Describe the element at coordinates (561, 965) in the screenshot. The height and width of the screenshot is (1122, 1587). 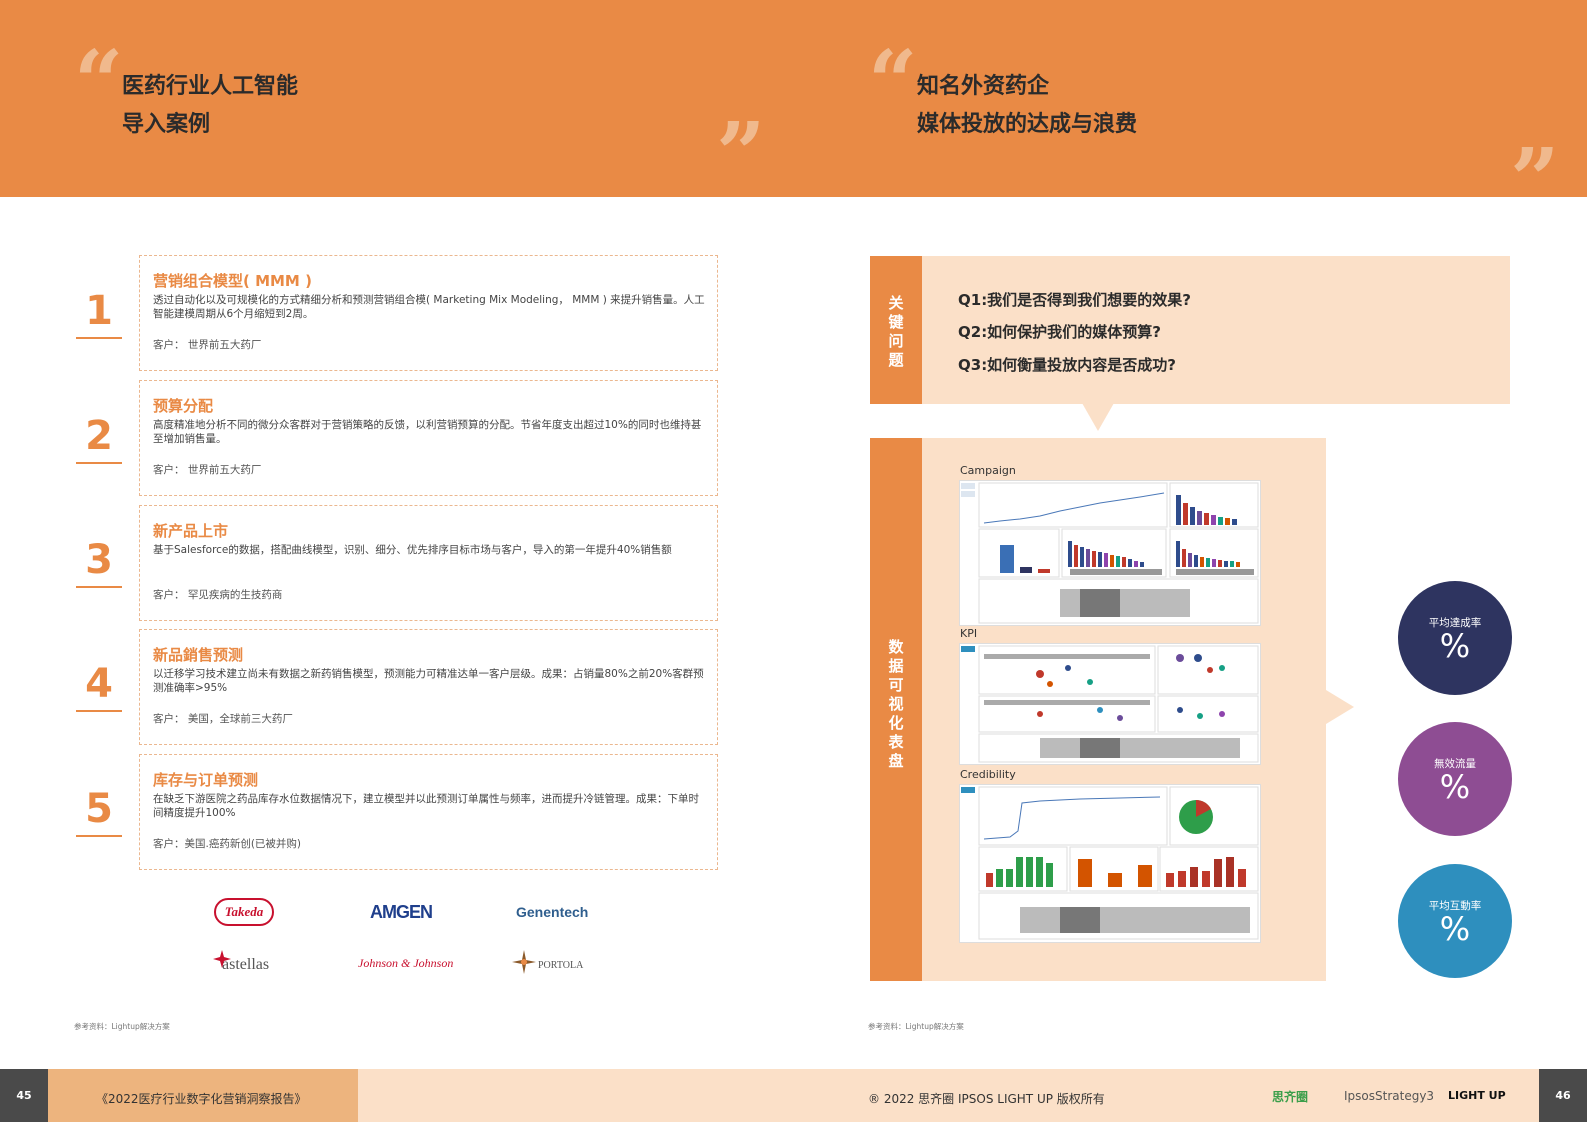
I see `portola-logo: PORTOLA` at that location.